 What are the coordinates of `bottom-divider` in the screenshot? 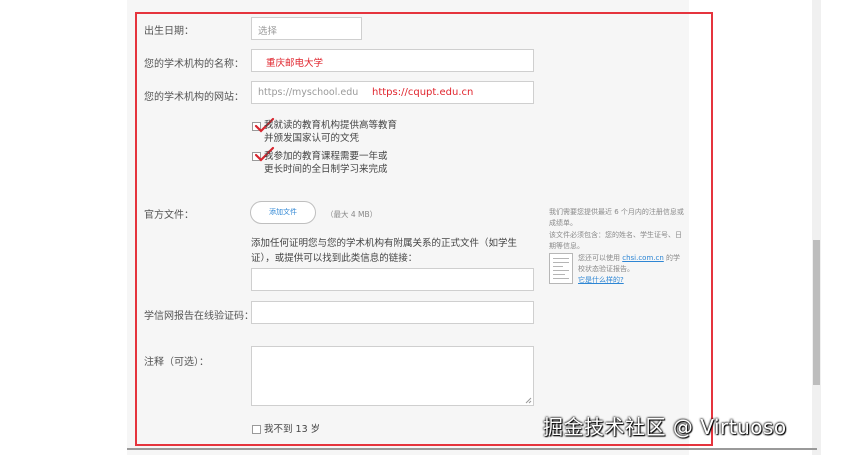 It's located at (472, 449).